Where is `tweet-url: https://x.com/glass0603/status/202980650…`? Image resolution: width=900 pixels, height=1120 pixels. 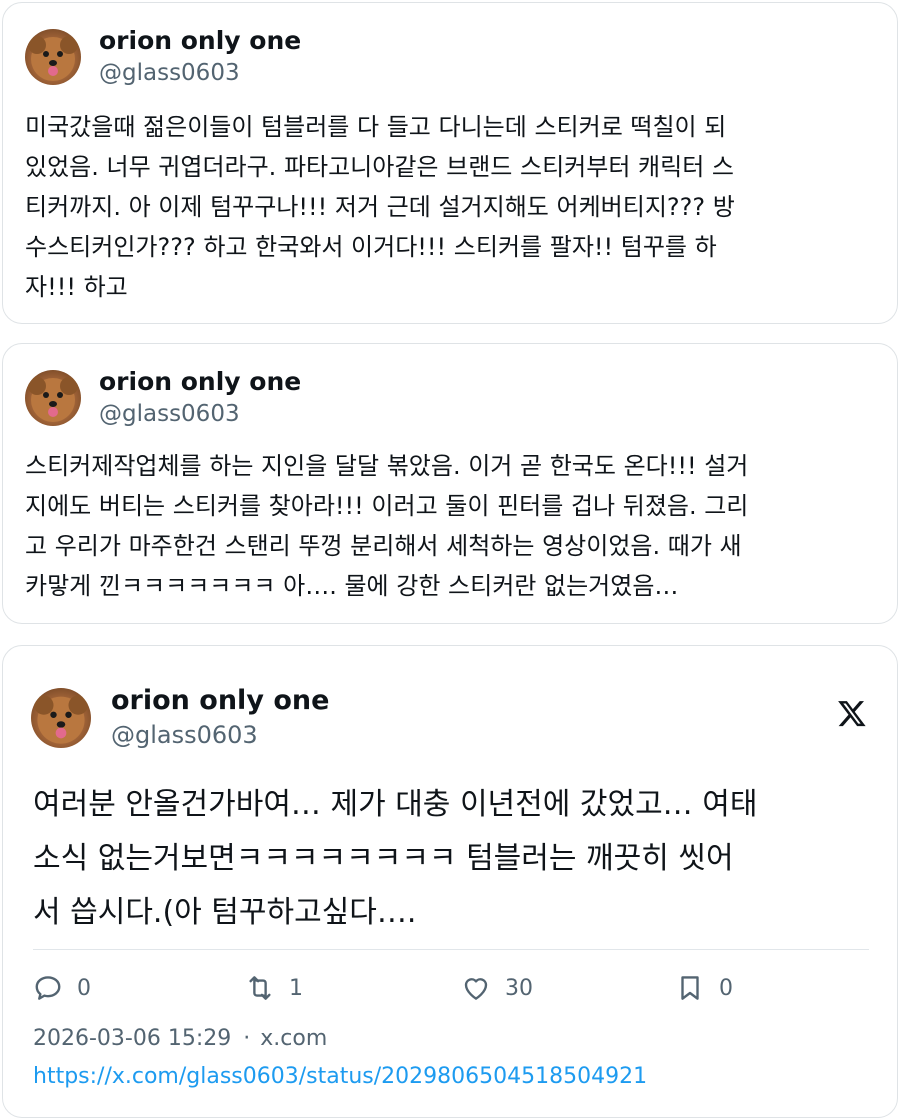 tweet-url: https://x.com/glass0603/status/202980650… is located at coordinates (340, 1076).